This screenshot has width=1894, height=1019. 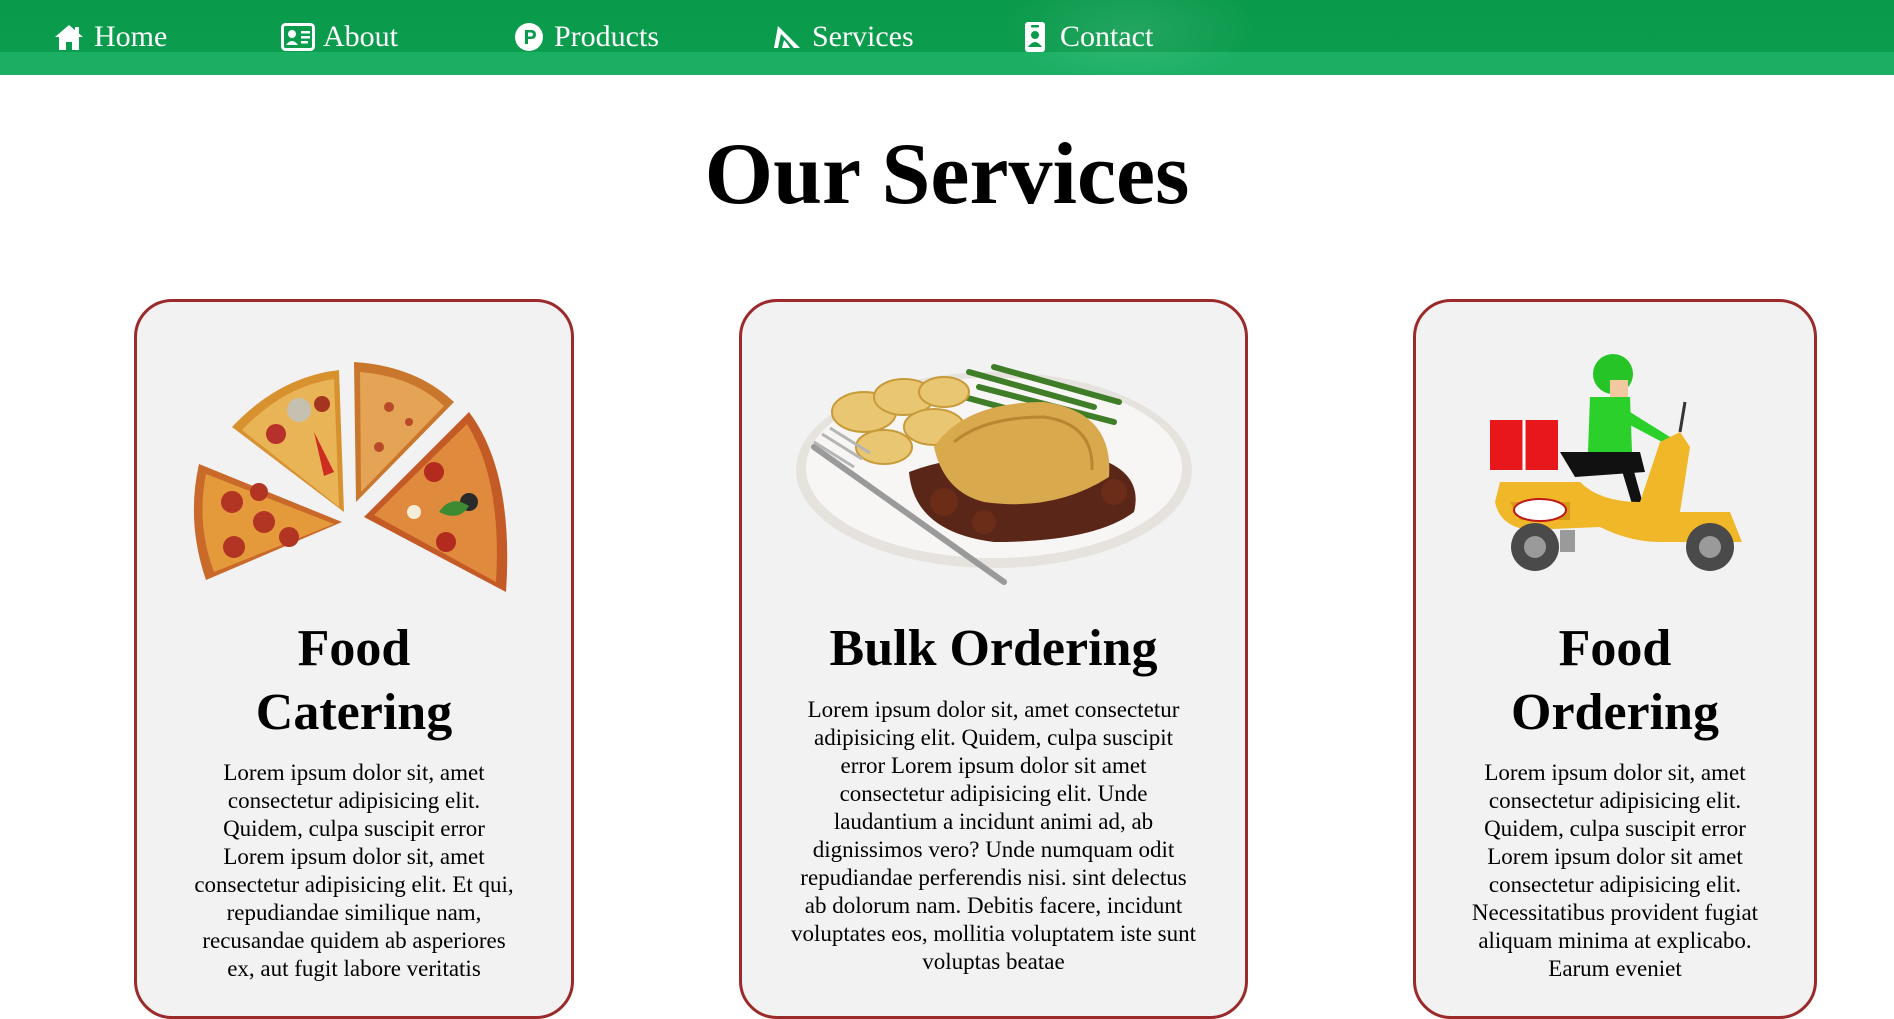 What do you see at coordinates (863, 36) in the screenshot?
I see `nav-services-label: Services` at bounding box center [863, 36].